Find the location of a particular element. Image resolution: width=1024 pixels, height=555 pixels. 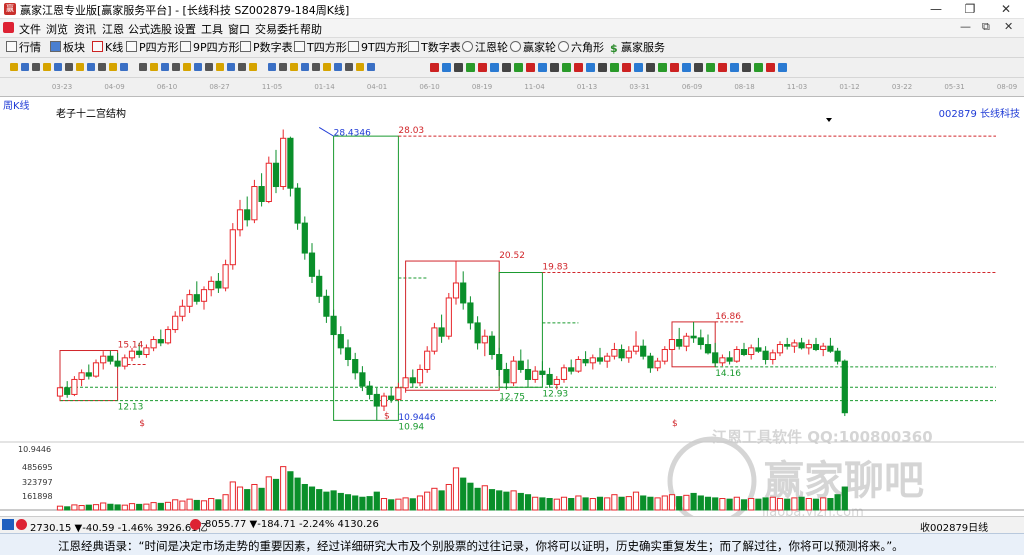

menu-window: 窗口 is located at coordinates (239, 29).